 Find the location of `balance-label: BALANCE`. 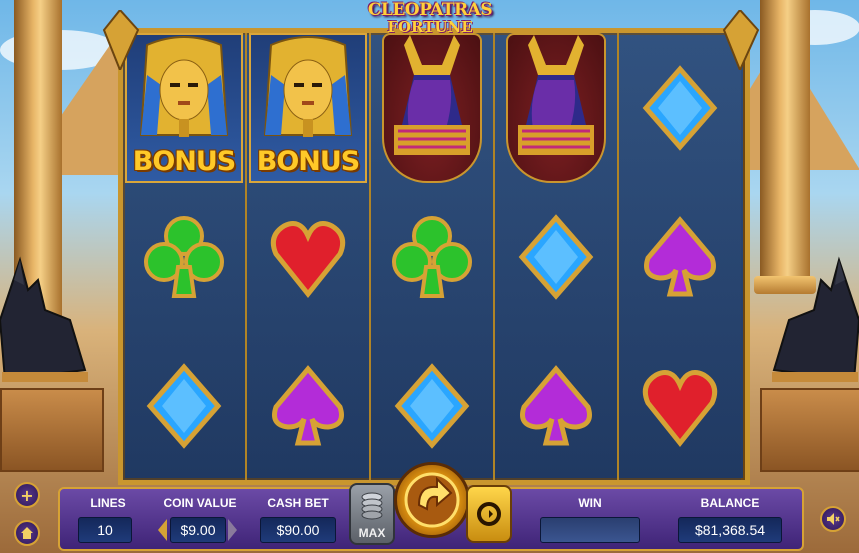

balance-label: BALANCE is located at coordinates (730, 503).